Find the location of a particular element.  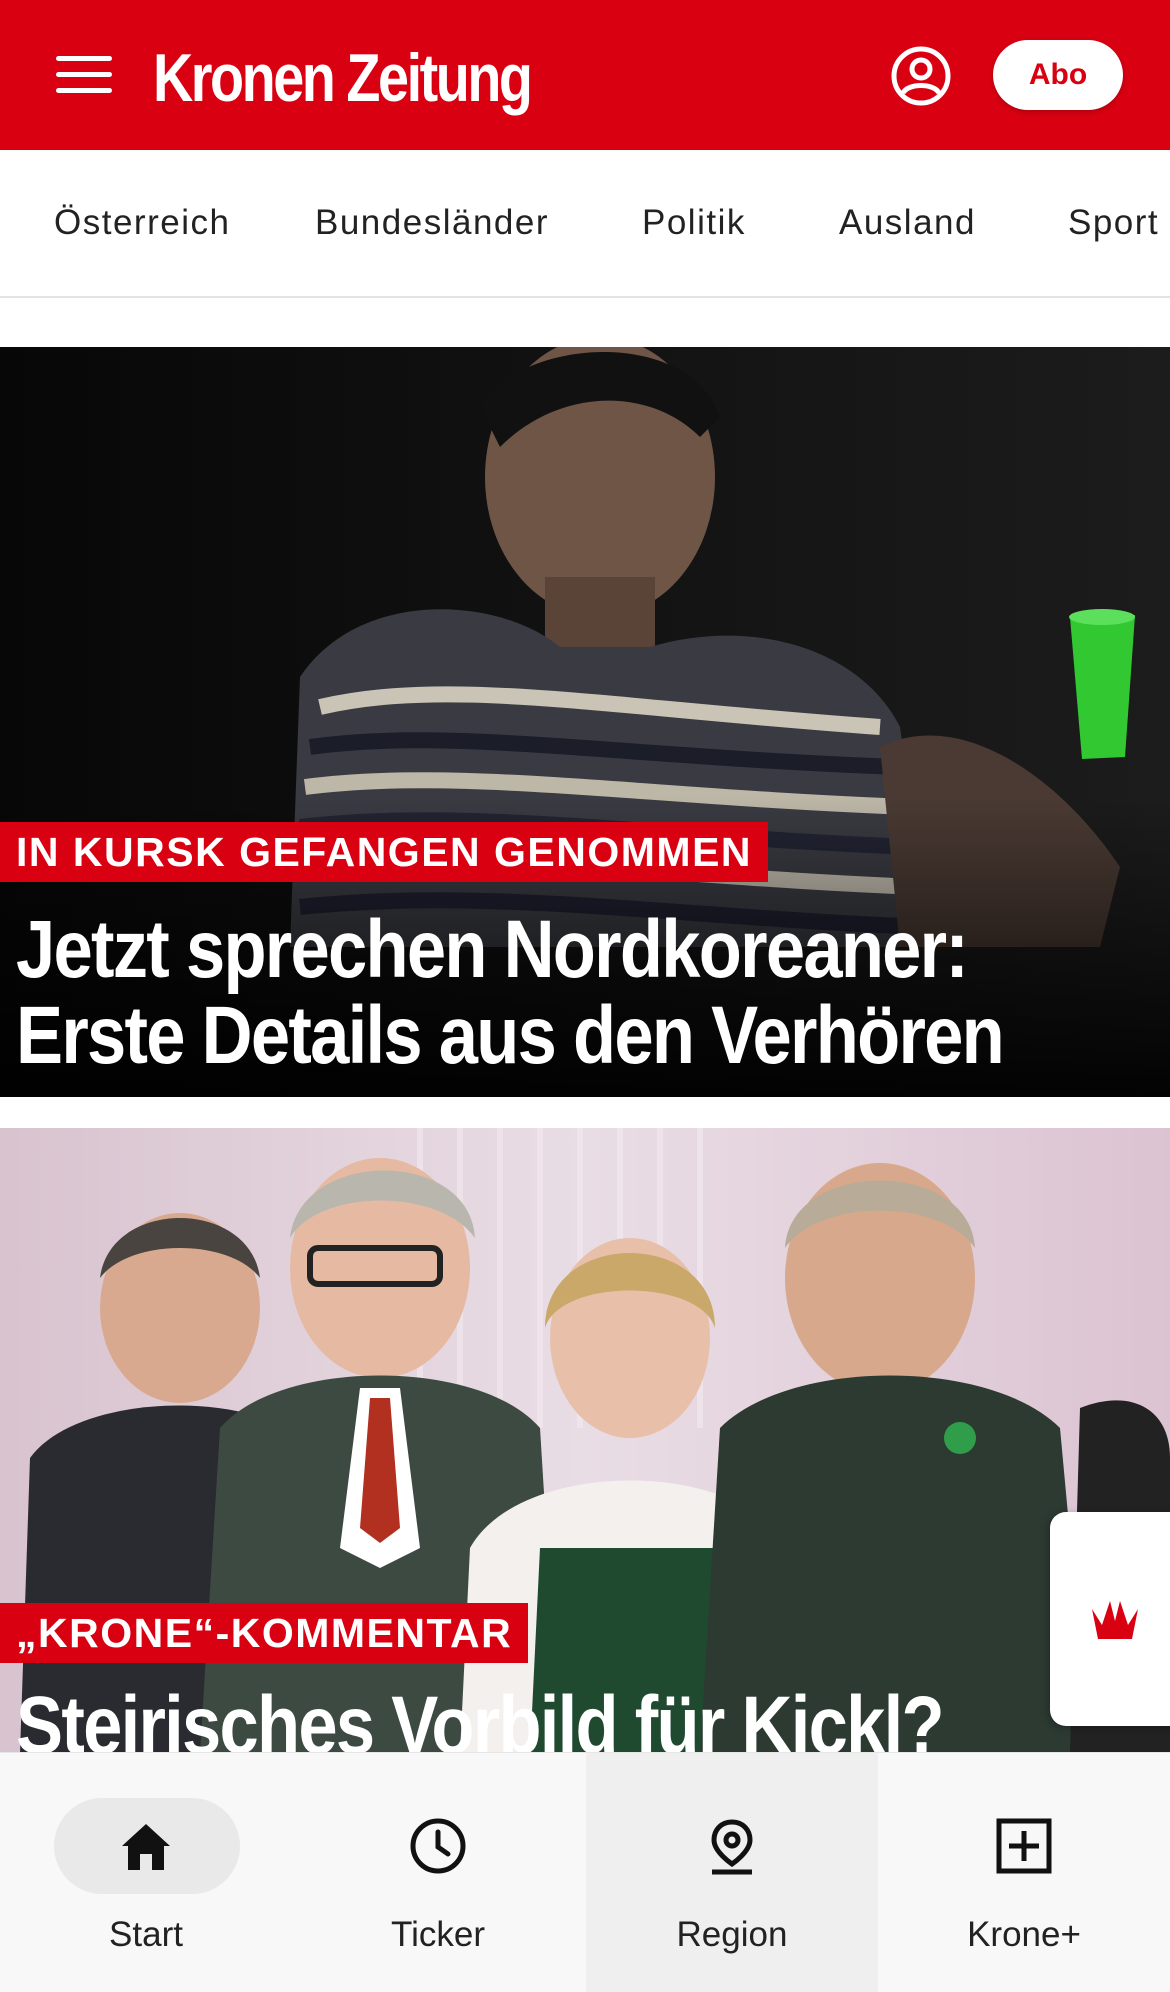

logo: Kronen Zeitung is located at coordinates (343, 78).